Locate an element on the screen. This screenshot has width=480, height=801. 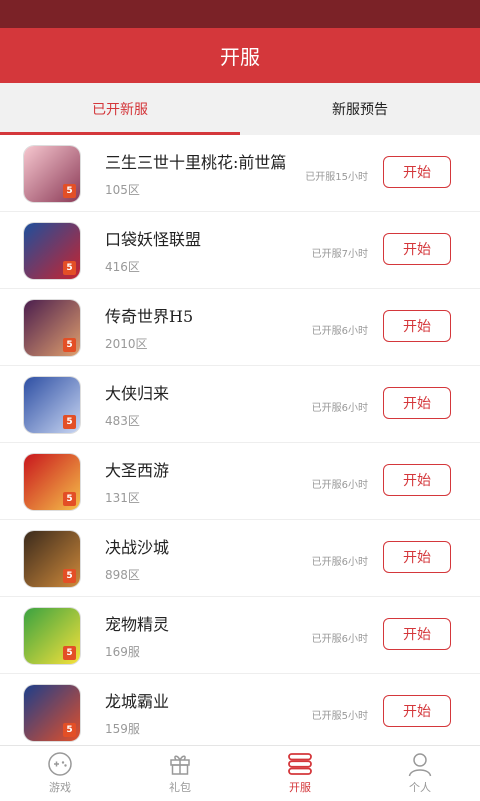
tab-label: 新服预告 is located at coordinates (360, 110).